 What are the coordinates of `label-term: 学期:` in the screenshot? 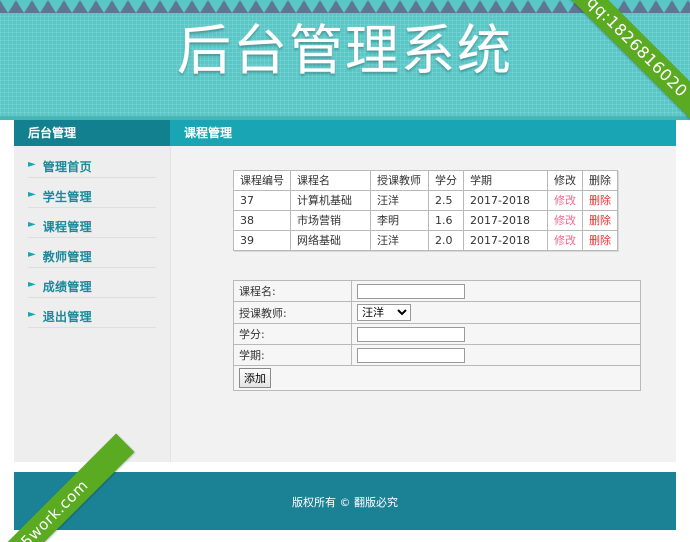 It's located at (292, 355).